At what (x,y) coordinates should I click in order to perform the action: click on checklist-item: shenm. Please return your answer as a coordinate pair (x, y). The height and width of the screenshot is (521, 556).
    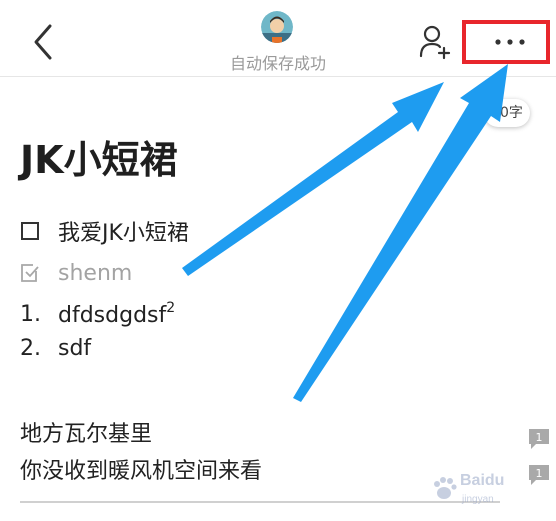
    Looking at the image, I should click on (76, 273).